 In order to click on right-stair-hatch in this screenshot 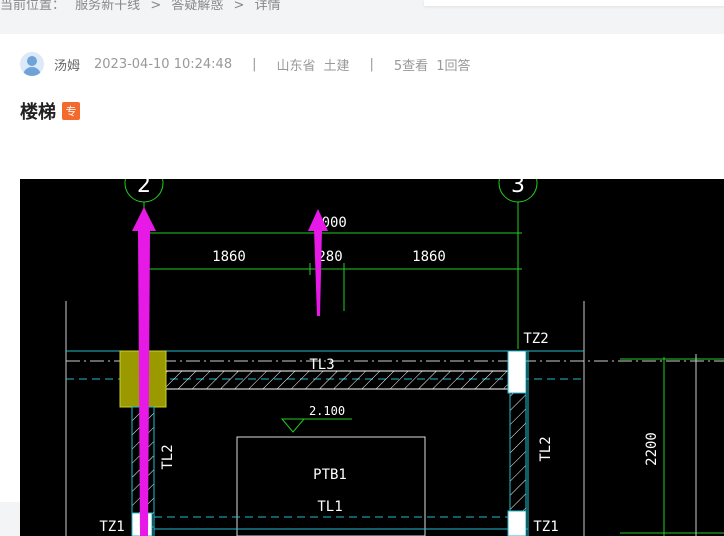, I will do `click(518, 452)`.